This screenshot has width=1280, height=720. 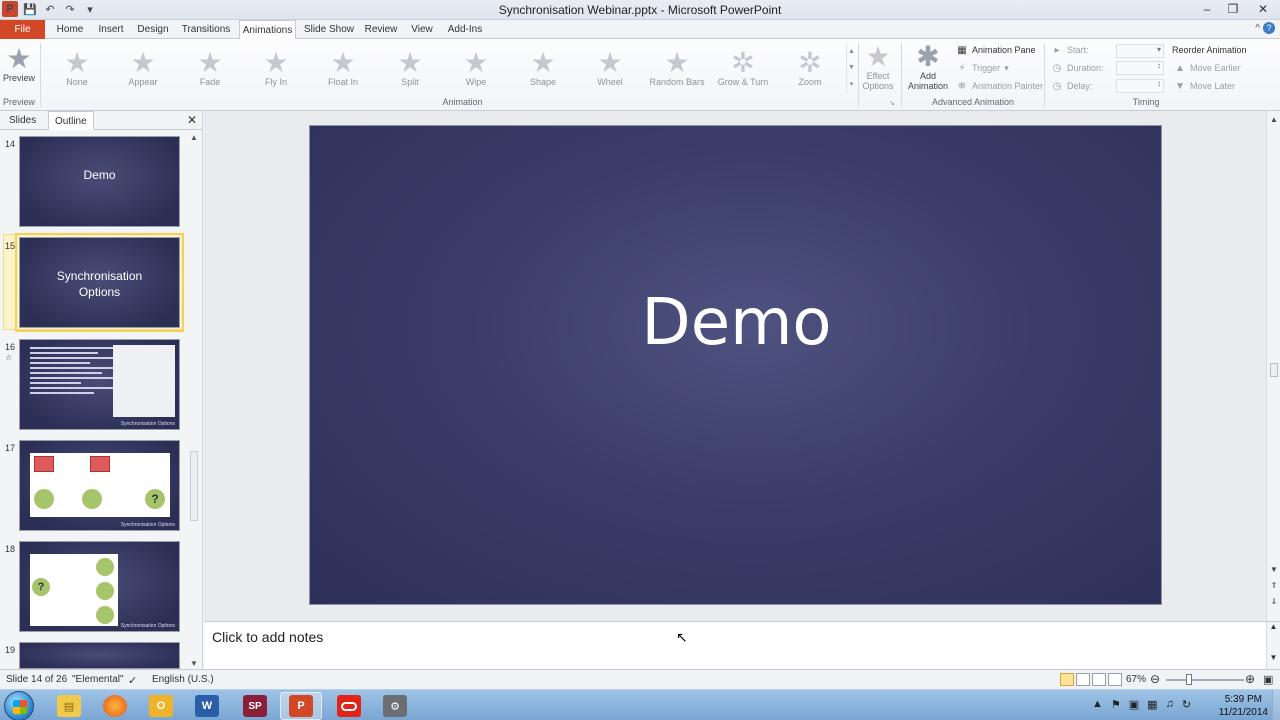 What do you see at coordinates (161, 706) in the screenshot?
I see `taskbar-outlook: O` at bounding box center [161, 706].